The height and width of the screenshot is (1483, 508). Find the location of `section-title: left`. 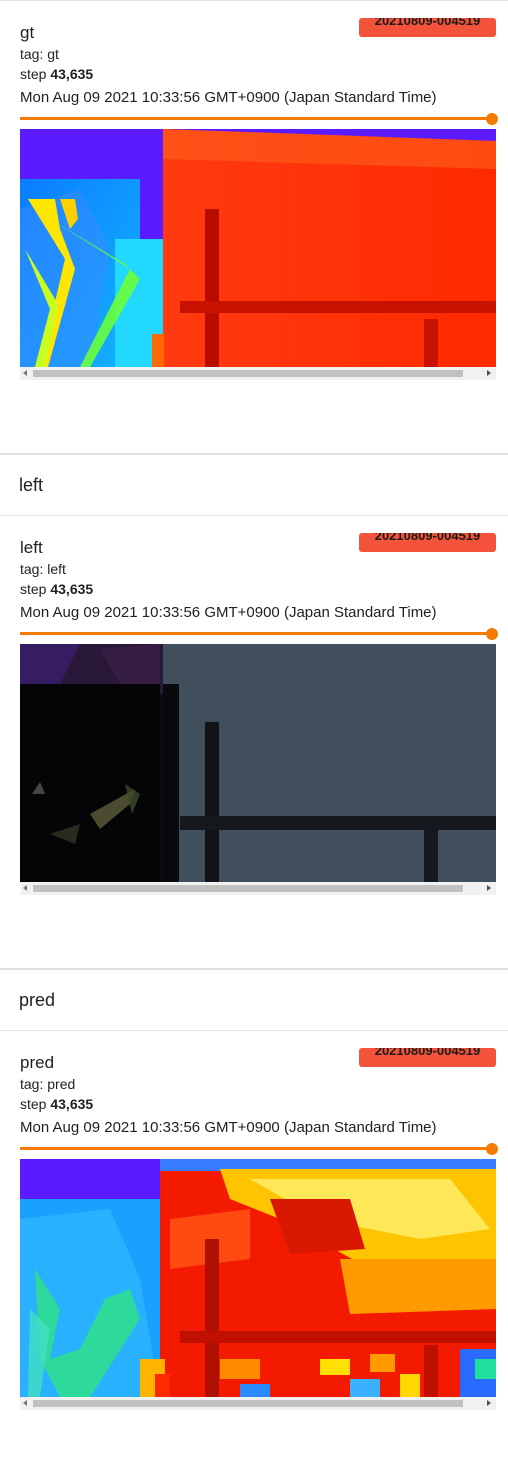

section-title: left is located at coordinates (31, 485).